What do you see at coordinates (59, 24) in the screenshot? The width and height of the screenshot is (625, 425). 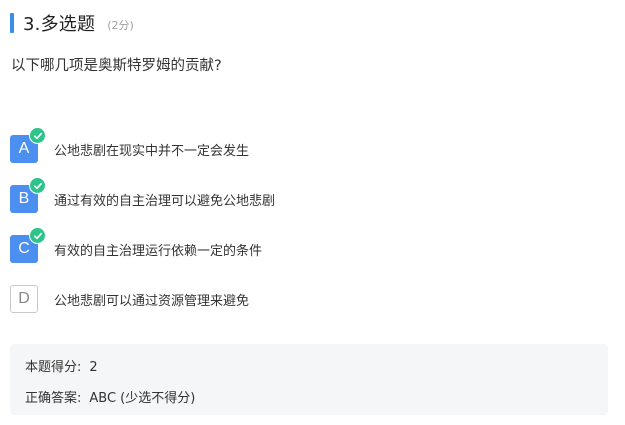 I see `question-title: 3.多选题` at bounding box center [59, 24].